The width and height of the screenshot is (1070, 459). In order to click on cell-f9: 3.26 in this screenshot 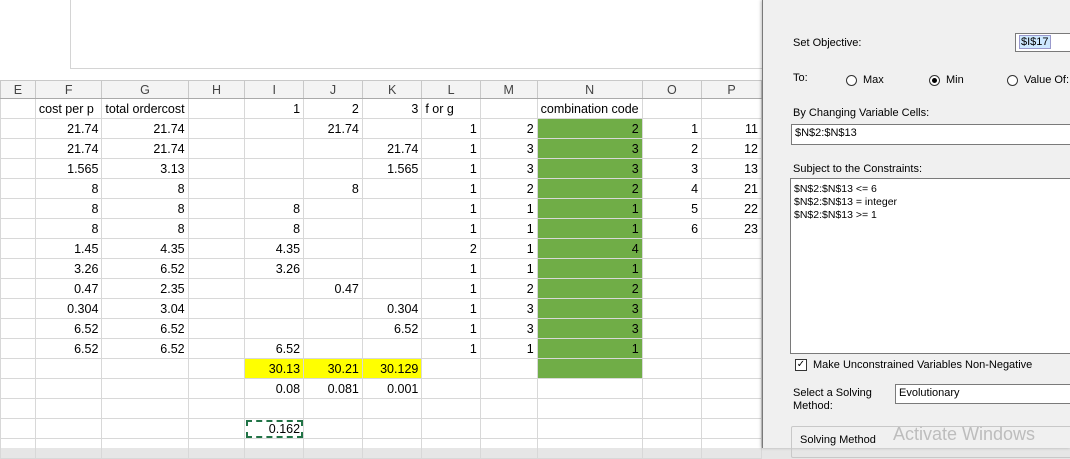, I will do `click(68, 268)`.